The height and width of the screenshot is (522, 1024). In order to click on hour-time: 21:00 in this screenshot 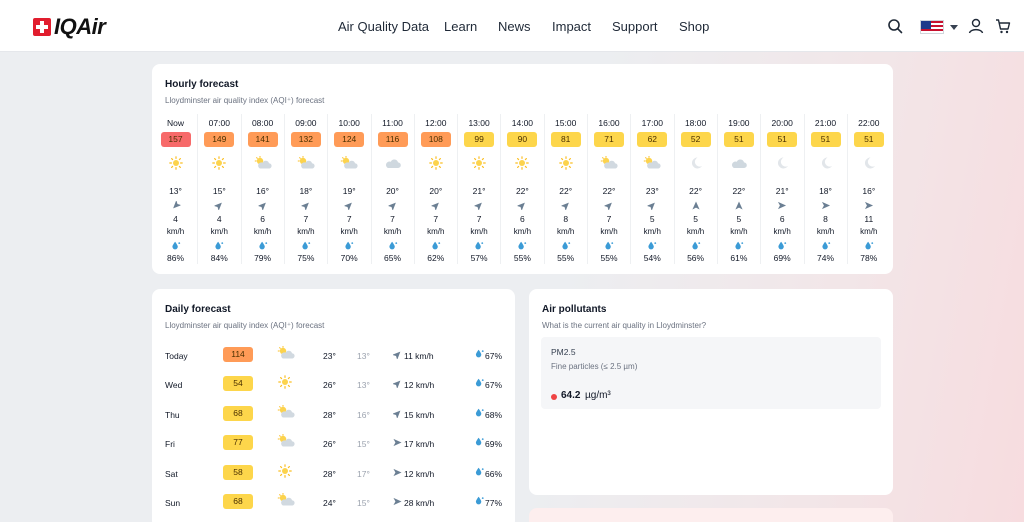, I will do `click(825, 123)`.